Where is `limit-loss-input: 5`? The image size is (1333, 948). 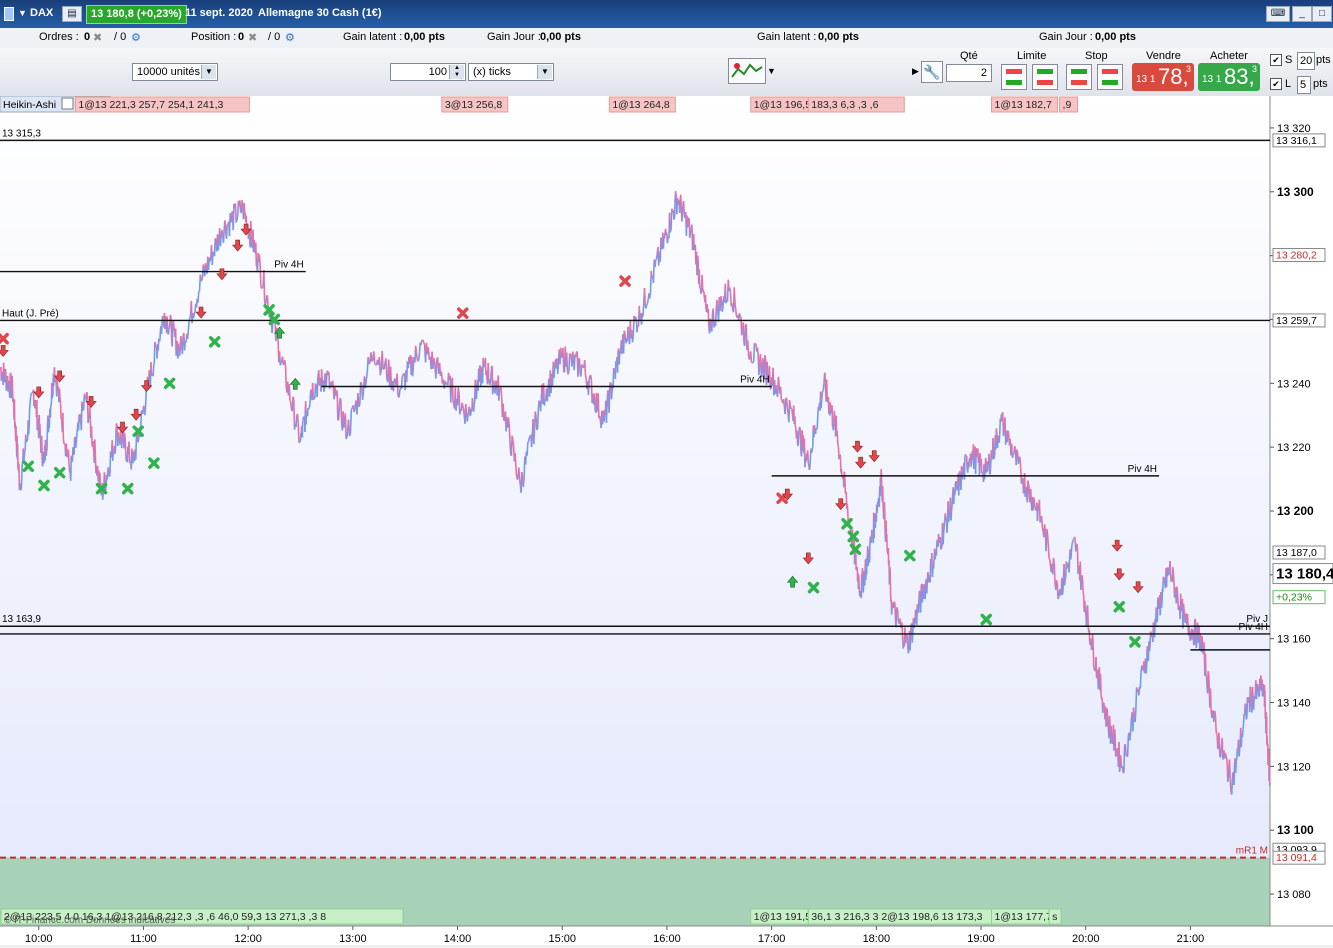 limit-loss-input: 5 is located at coordinates (1304, 85).